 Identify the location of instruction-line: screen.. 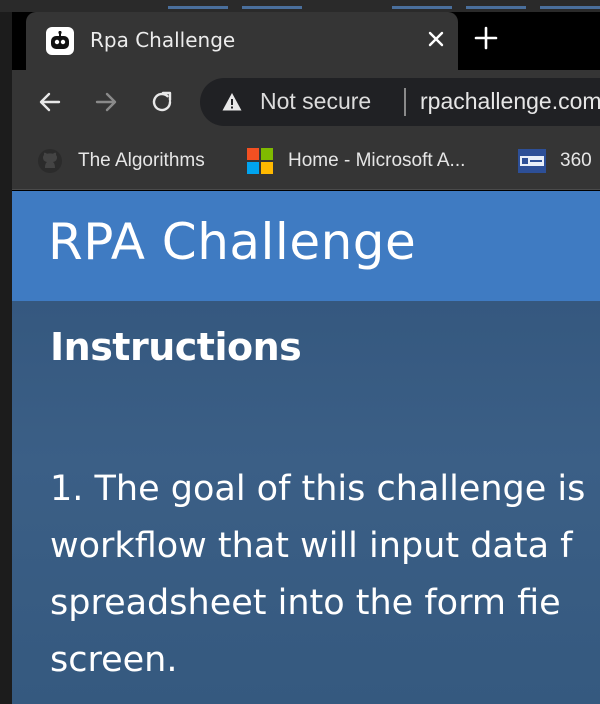
(114, 660).